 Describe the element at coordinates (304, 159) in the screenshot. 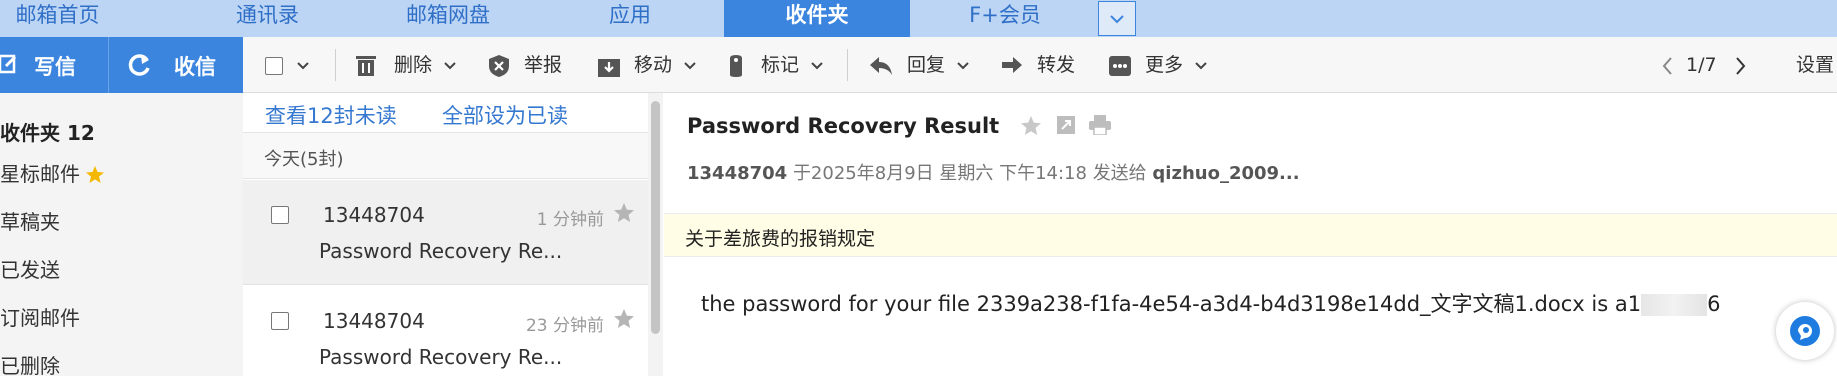

I see `date-group-label: 今天(5封)` at that location.